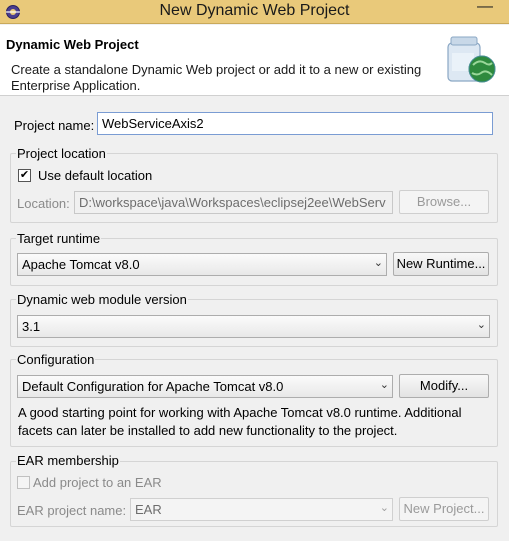  Describe the element at coordinates (253, 326) in the screenshot. I see `module-version-select: 3.1 ⌄` at that location.